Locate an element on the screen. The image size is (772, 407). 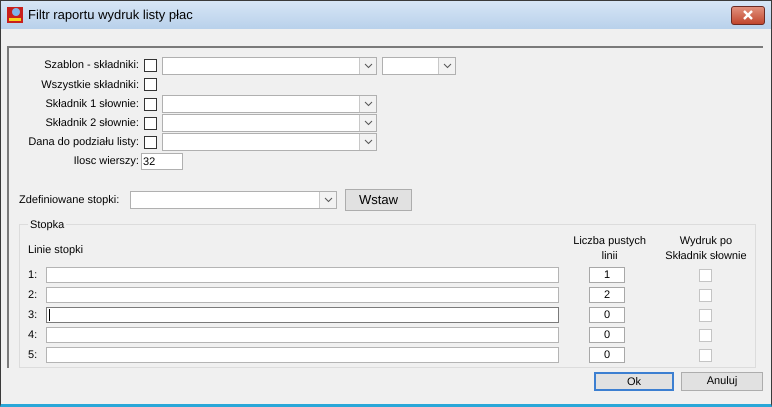
field-label: Szablon - składniki: is located at coordinates (91, 66).